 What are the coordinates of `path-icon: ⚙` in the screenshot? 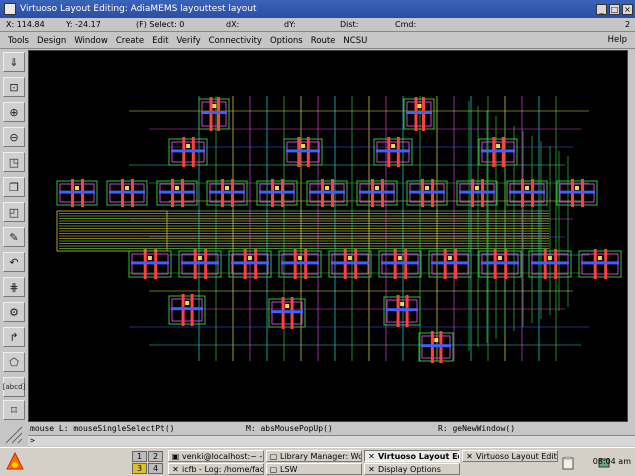 It's located at (14, 312).